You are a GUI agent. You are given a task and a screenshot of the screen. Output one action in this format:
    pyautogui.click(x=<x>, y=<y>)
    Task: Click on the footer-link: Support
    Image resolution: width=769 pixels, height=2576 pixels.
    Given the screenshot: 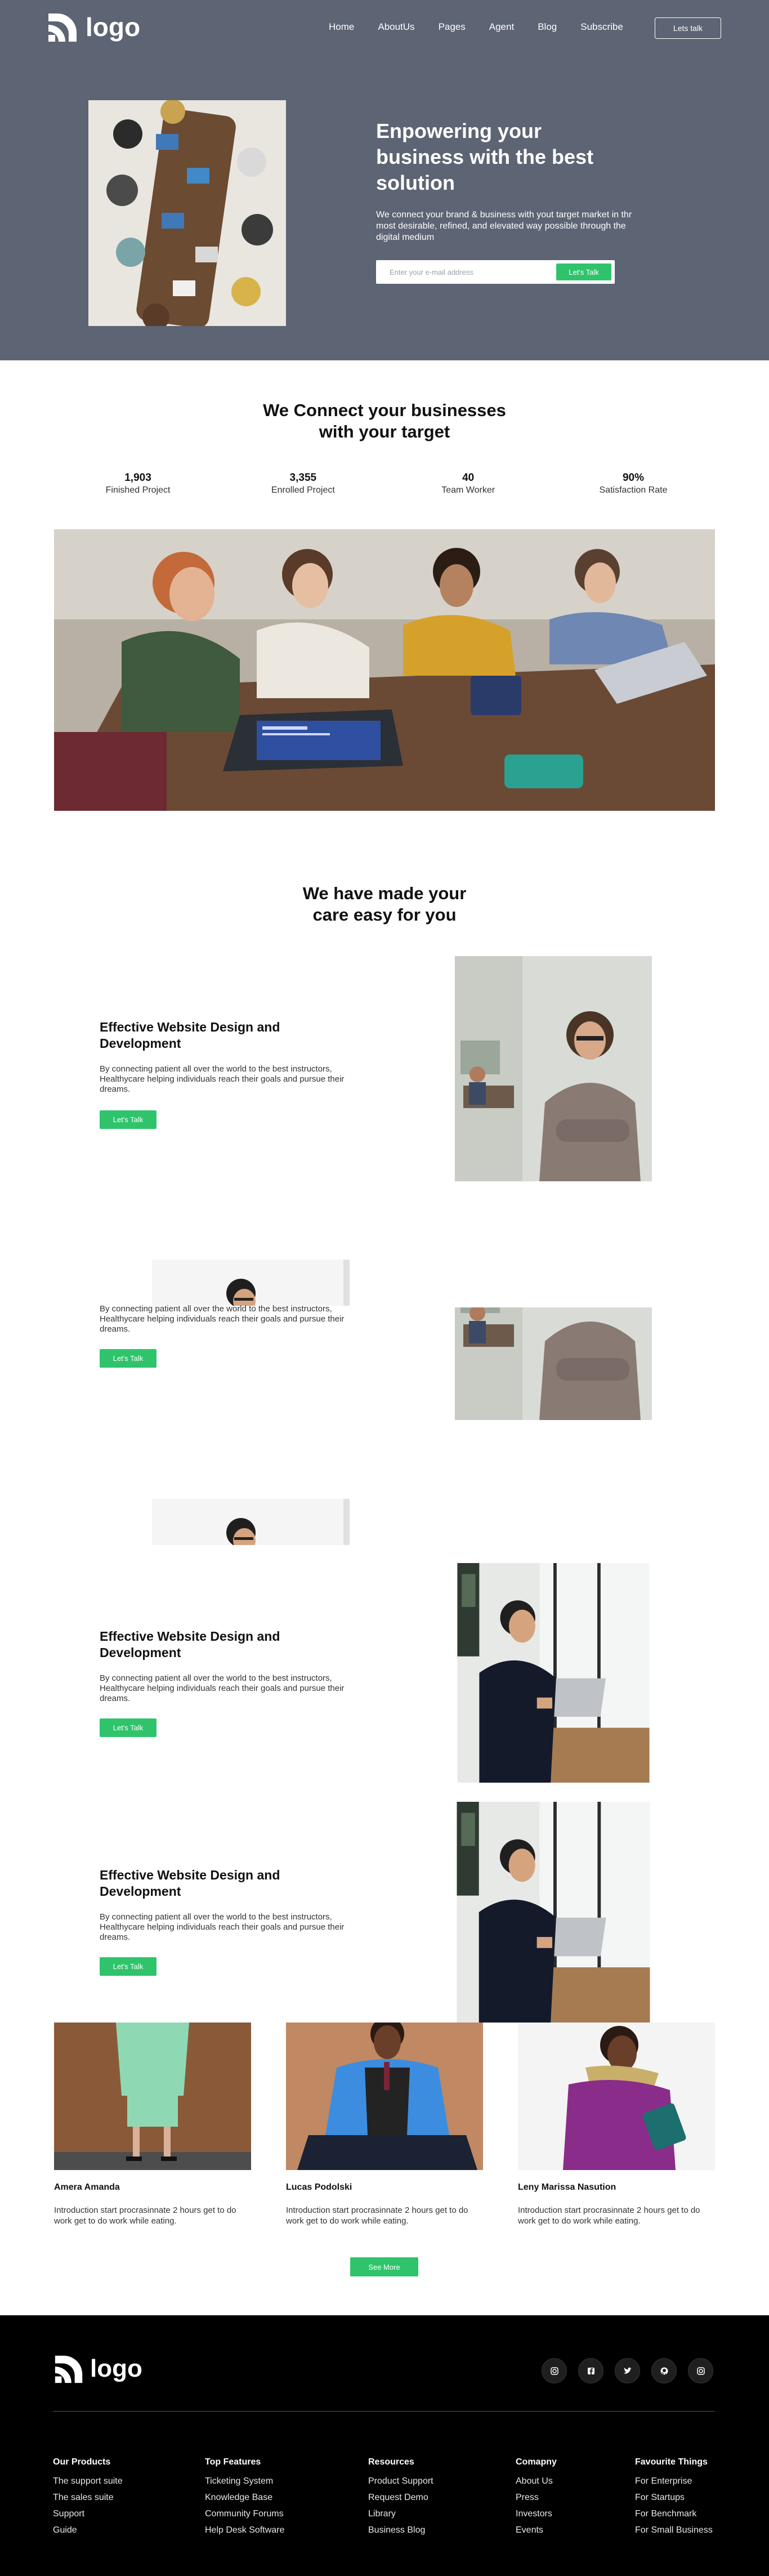 What is the action you would take?
    pyautogui.click(x=88, y=2514)
    